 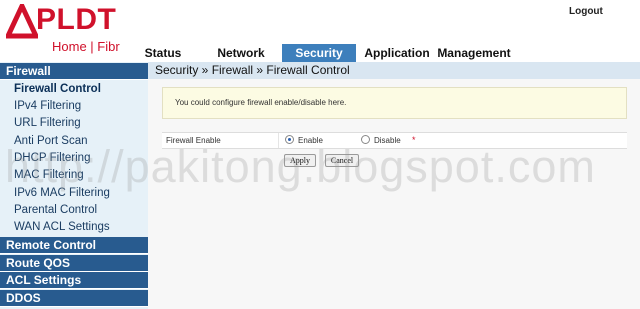 What do you see at coordinates (74, 298) in the screenshot?
I see `sidebar-section-ddos: DDOS` at bounding box center [74, 298].